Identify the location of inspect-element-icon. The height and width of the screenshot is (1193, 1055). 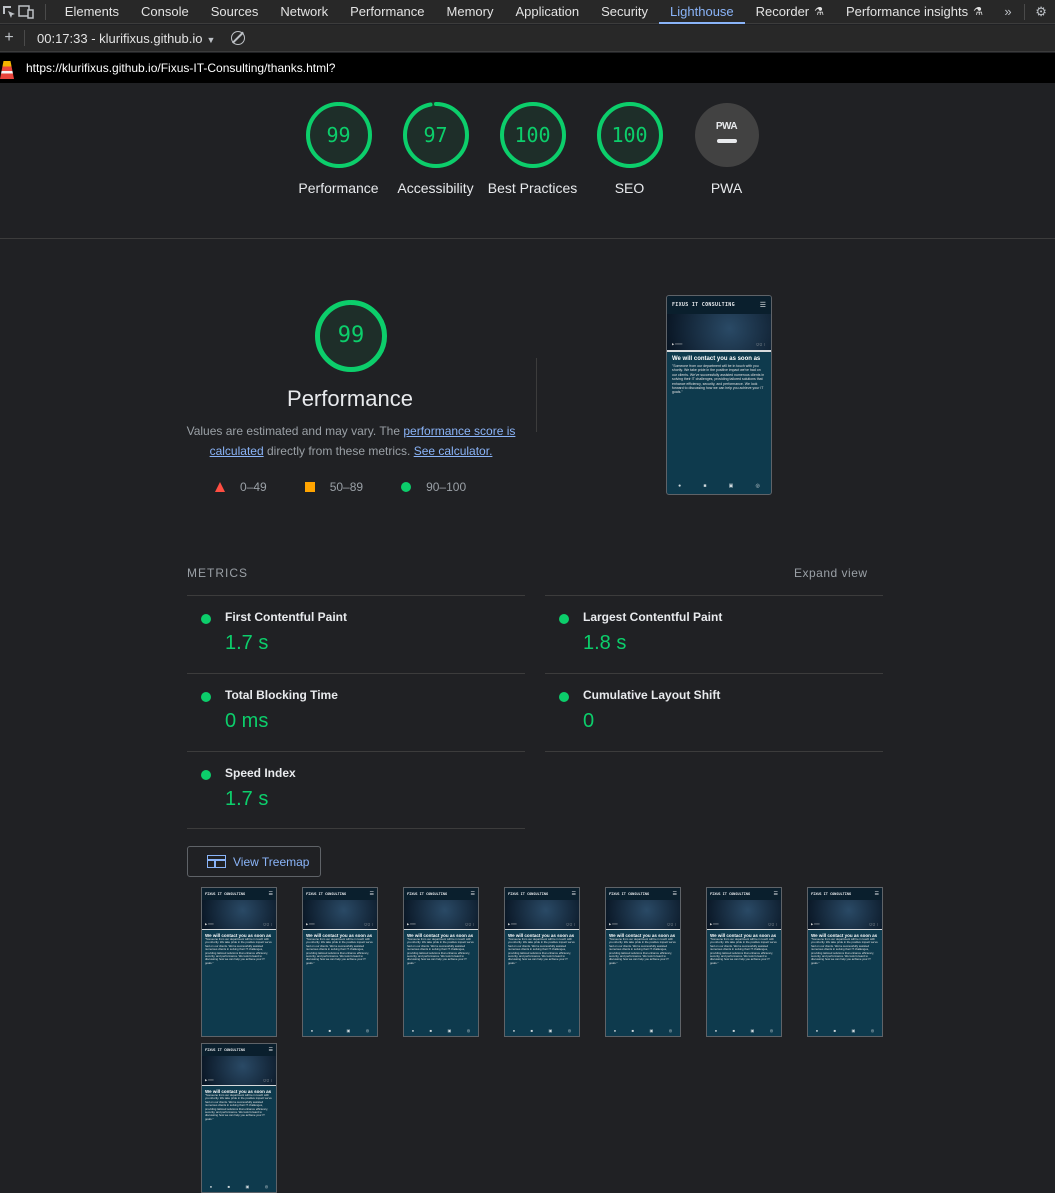
(9, 12).